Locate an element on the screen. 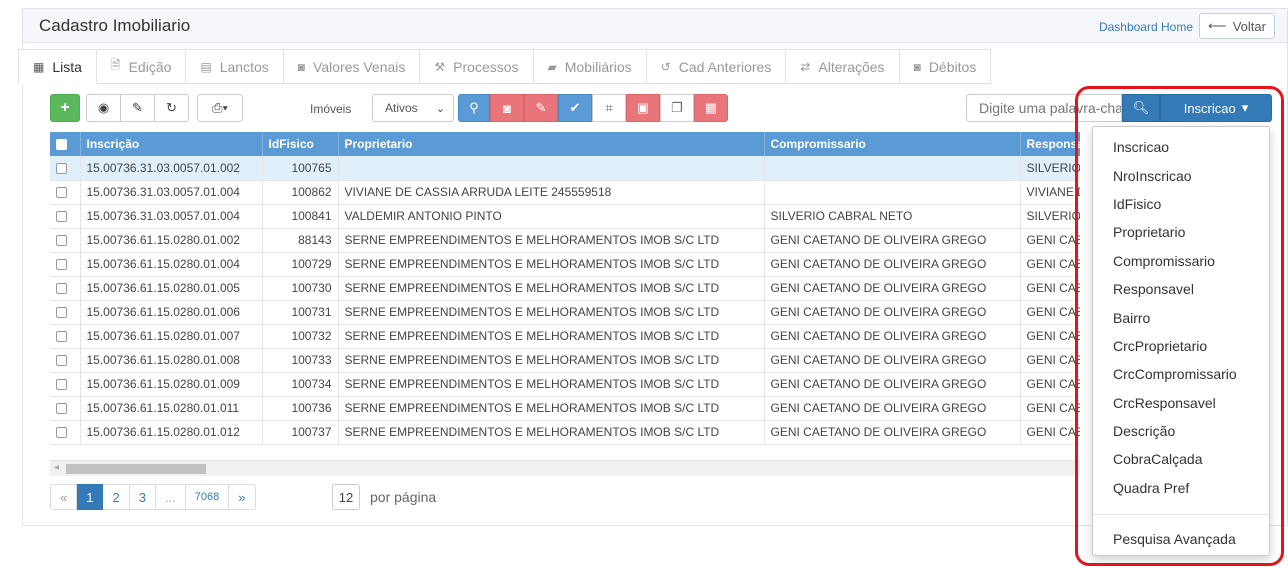 The height and width of the screenshot is (569, 1288). menu-item-compromissario: Compromissario is located at coordinates (1181, 261).